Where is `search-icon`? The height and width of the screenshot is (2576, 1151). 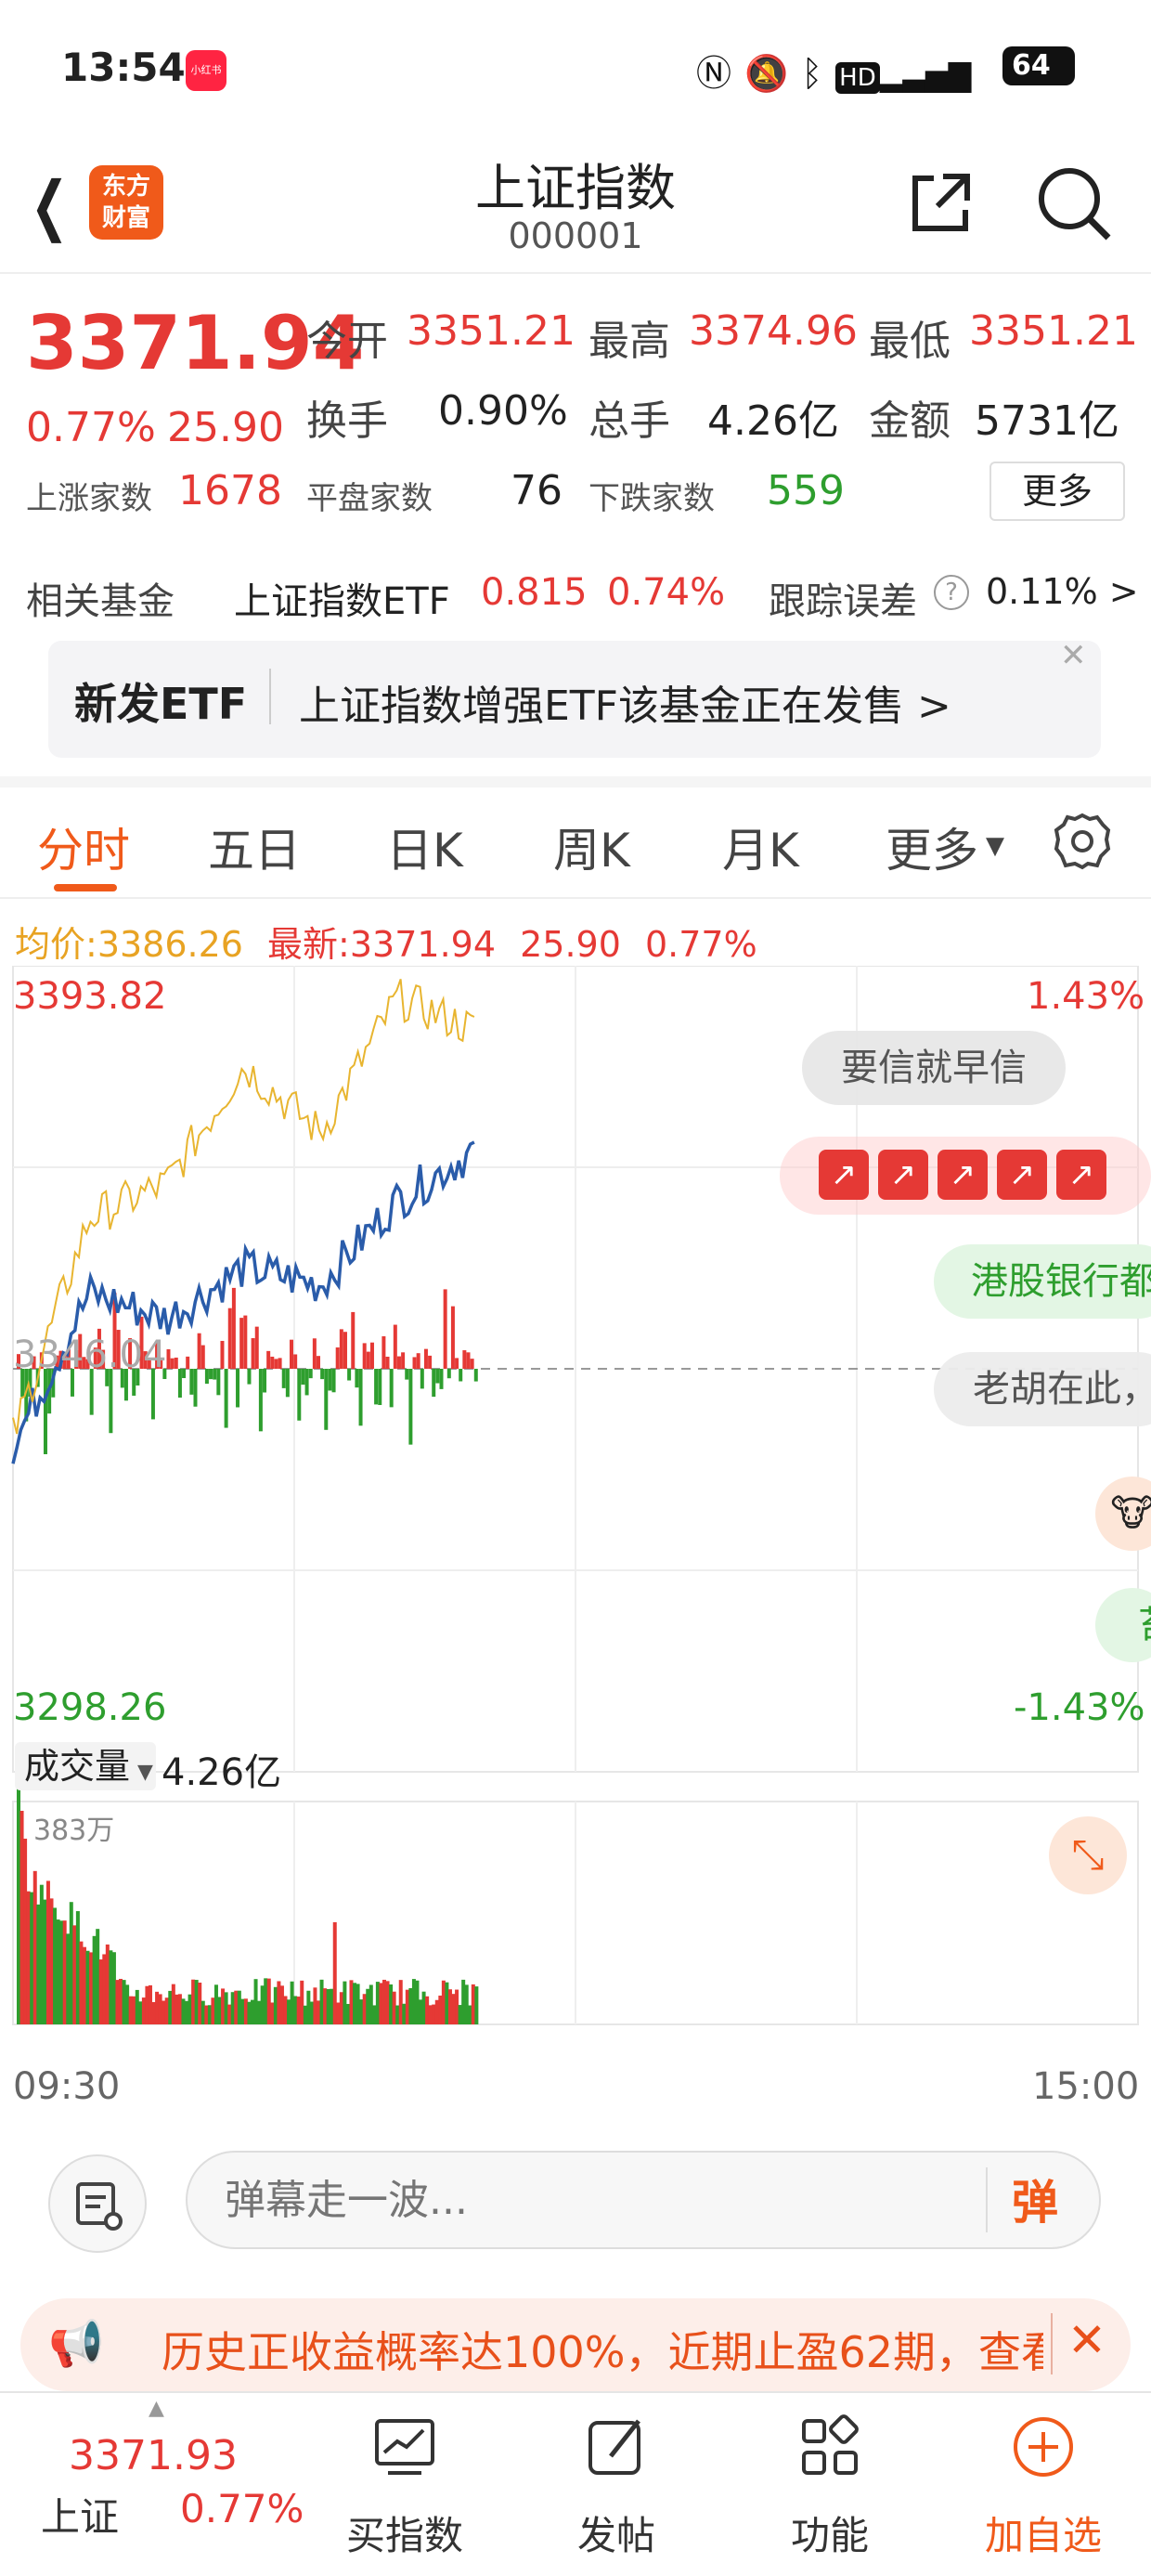
search-icon is located at coordinates (1074, 205).